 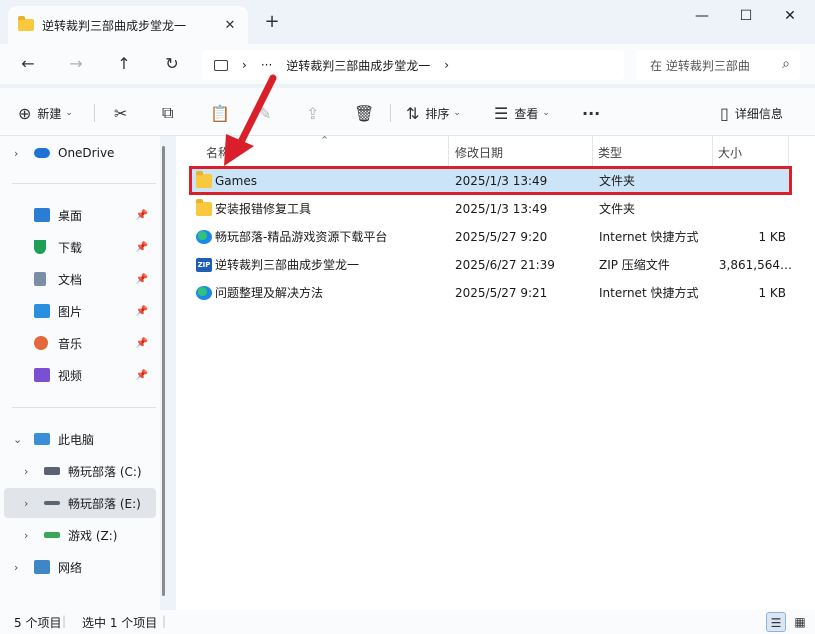 What do you see at coordinates (170, 113) in the screenshot?
I see `copy-button: ⧉` at bounding box center [170, 113].